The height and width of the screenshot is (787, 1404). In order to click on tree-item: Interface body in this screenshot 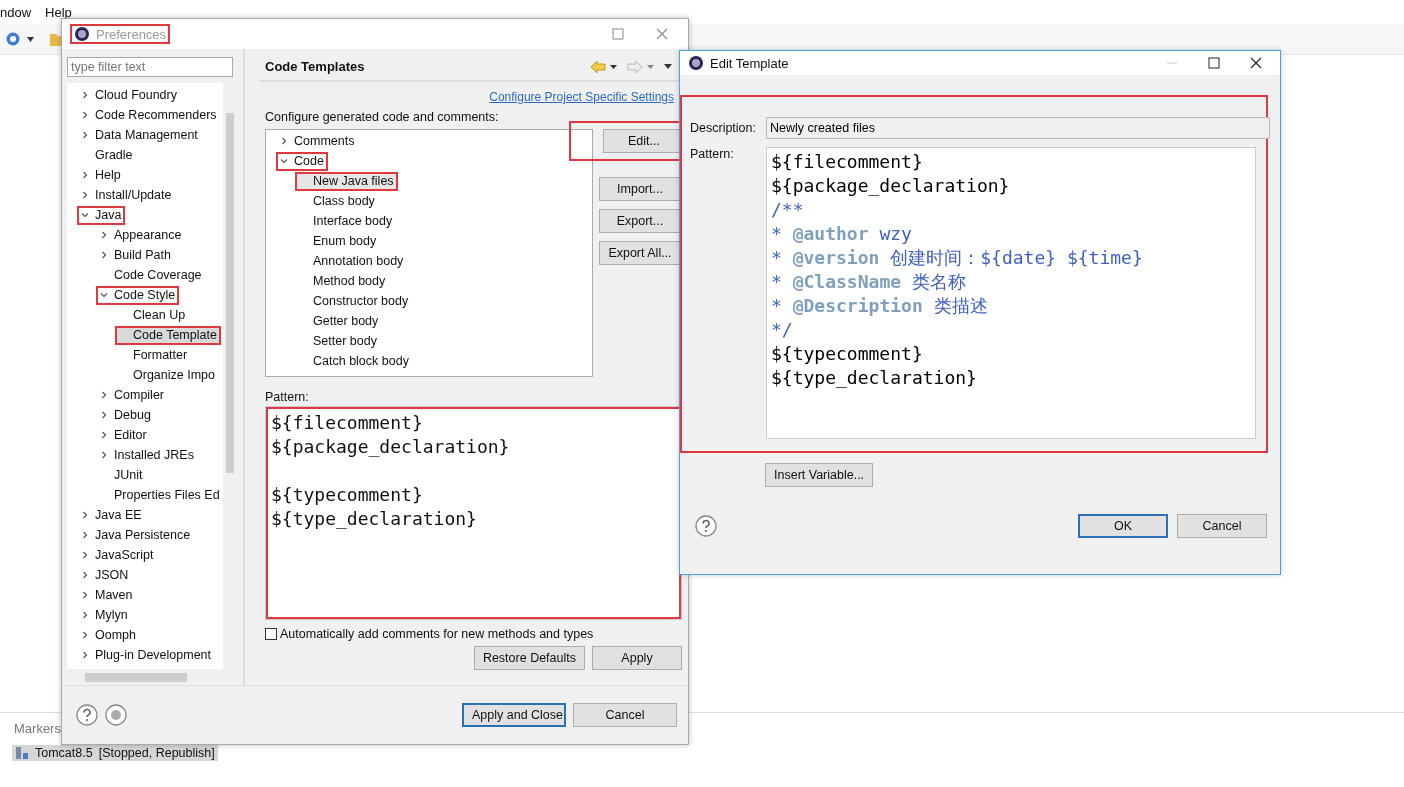, I will do `click(346, 221)`.